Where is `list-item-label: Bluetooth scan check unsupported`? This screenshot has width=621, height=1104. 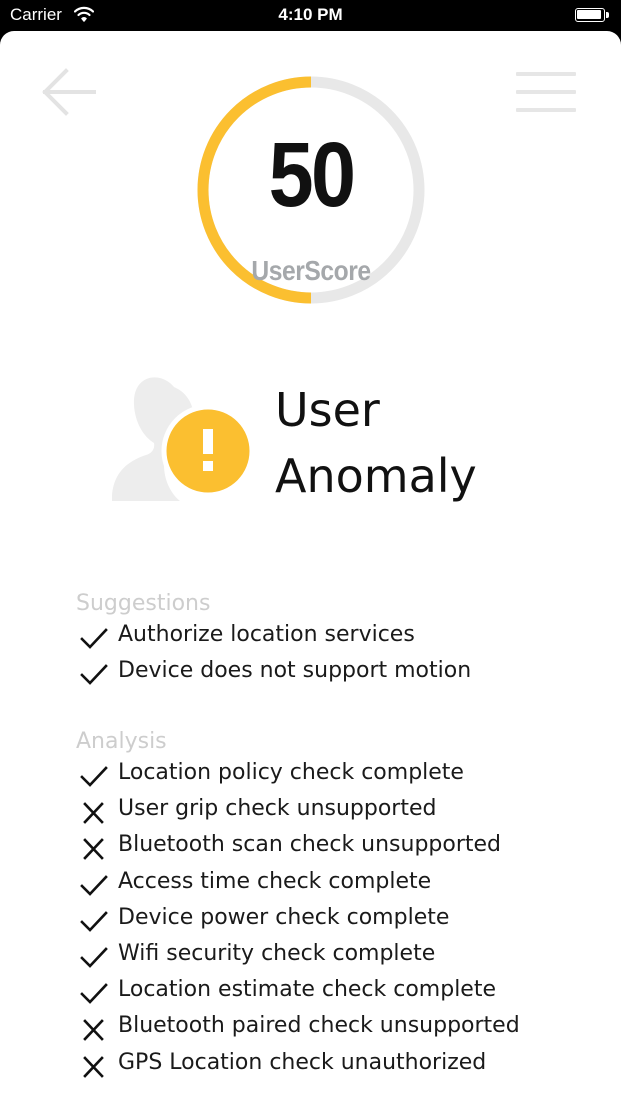 list-item-label: Bluetooth scan check unsupported is located at coordinates (310, 845).